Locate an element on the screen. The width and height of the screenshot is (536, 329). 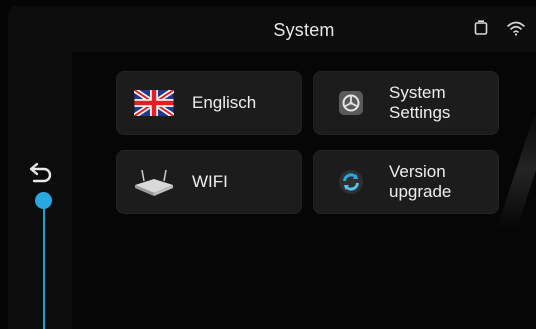
refresh-upgrade-icon is located at coordinates (351, 182).